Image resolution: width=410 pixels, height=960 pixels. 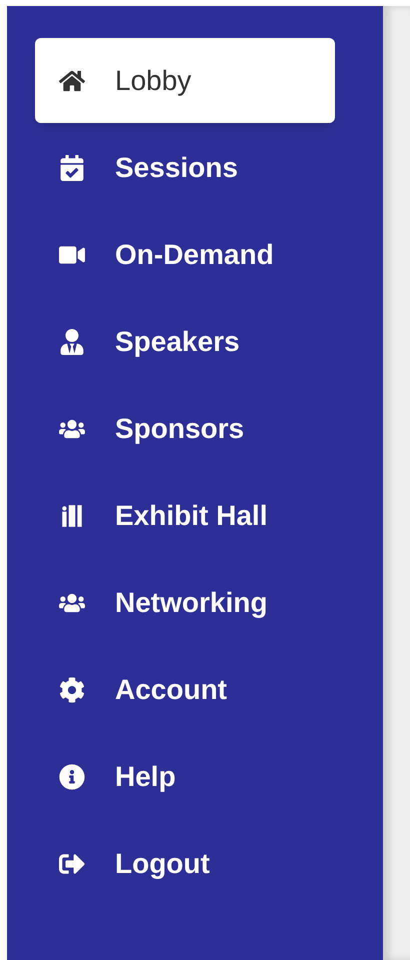 I want to click on sidebar-item: Sponsors, so click(x=185, y=428).